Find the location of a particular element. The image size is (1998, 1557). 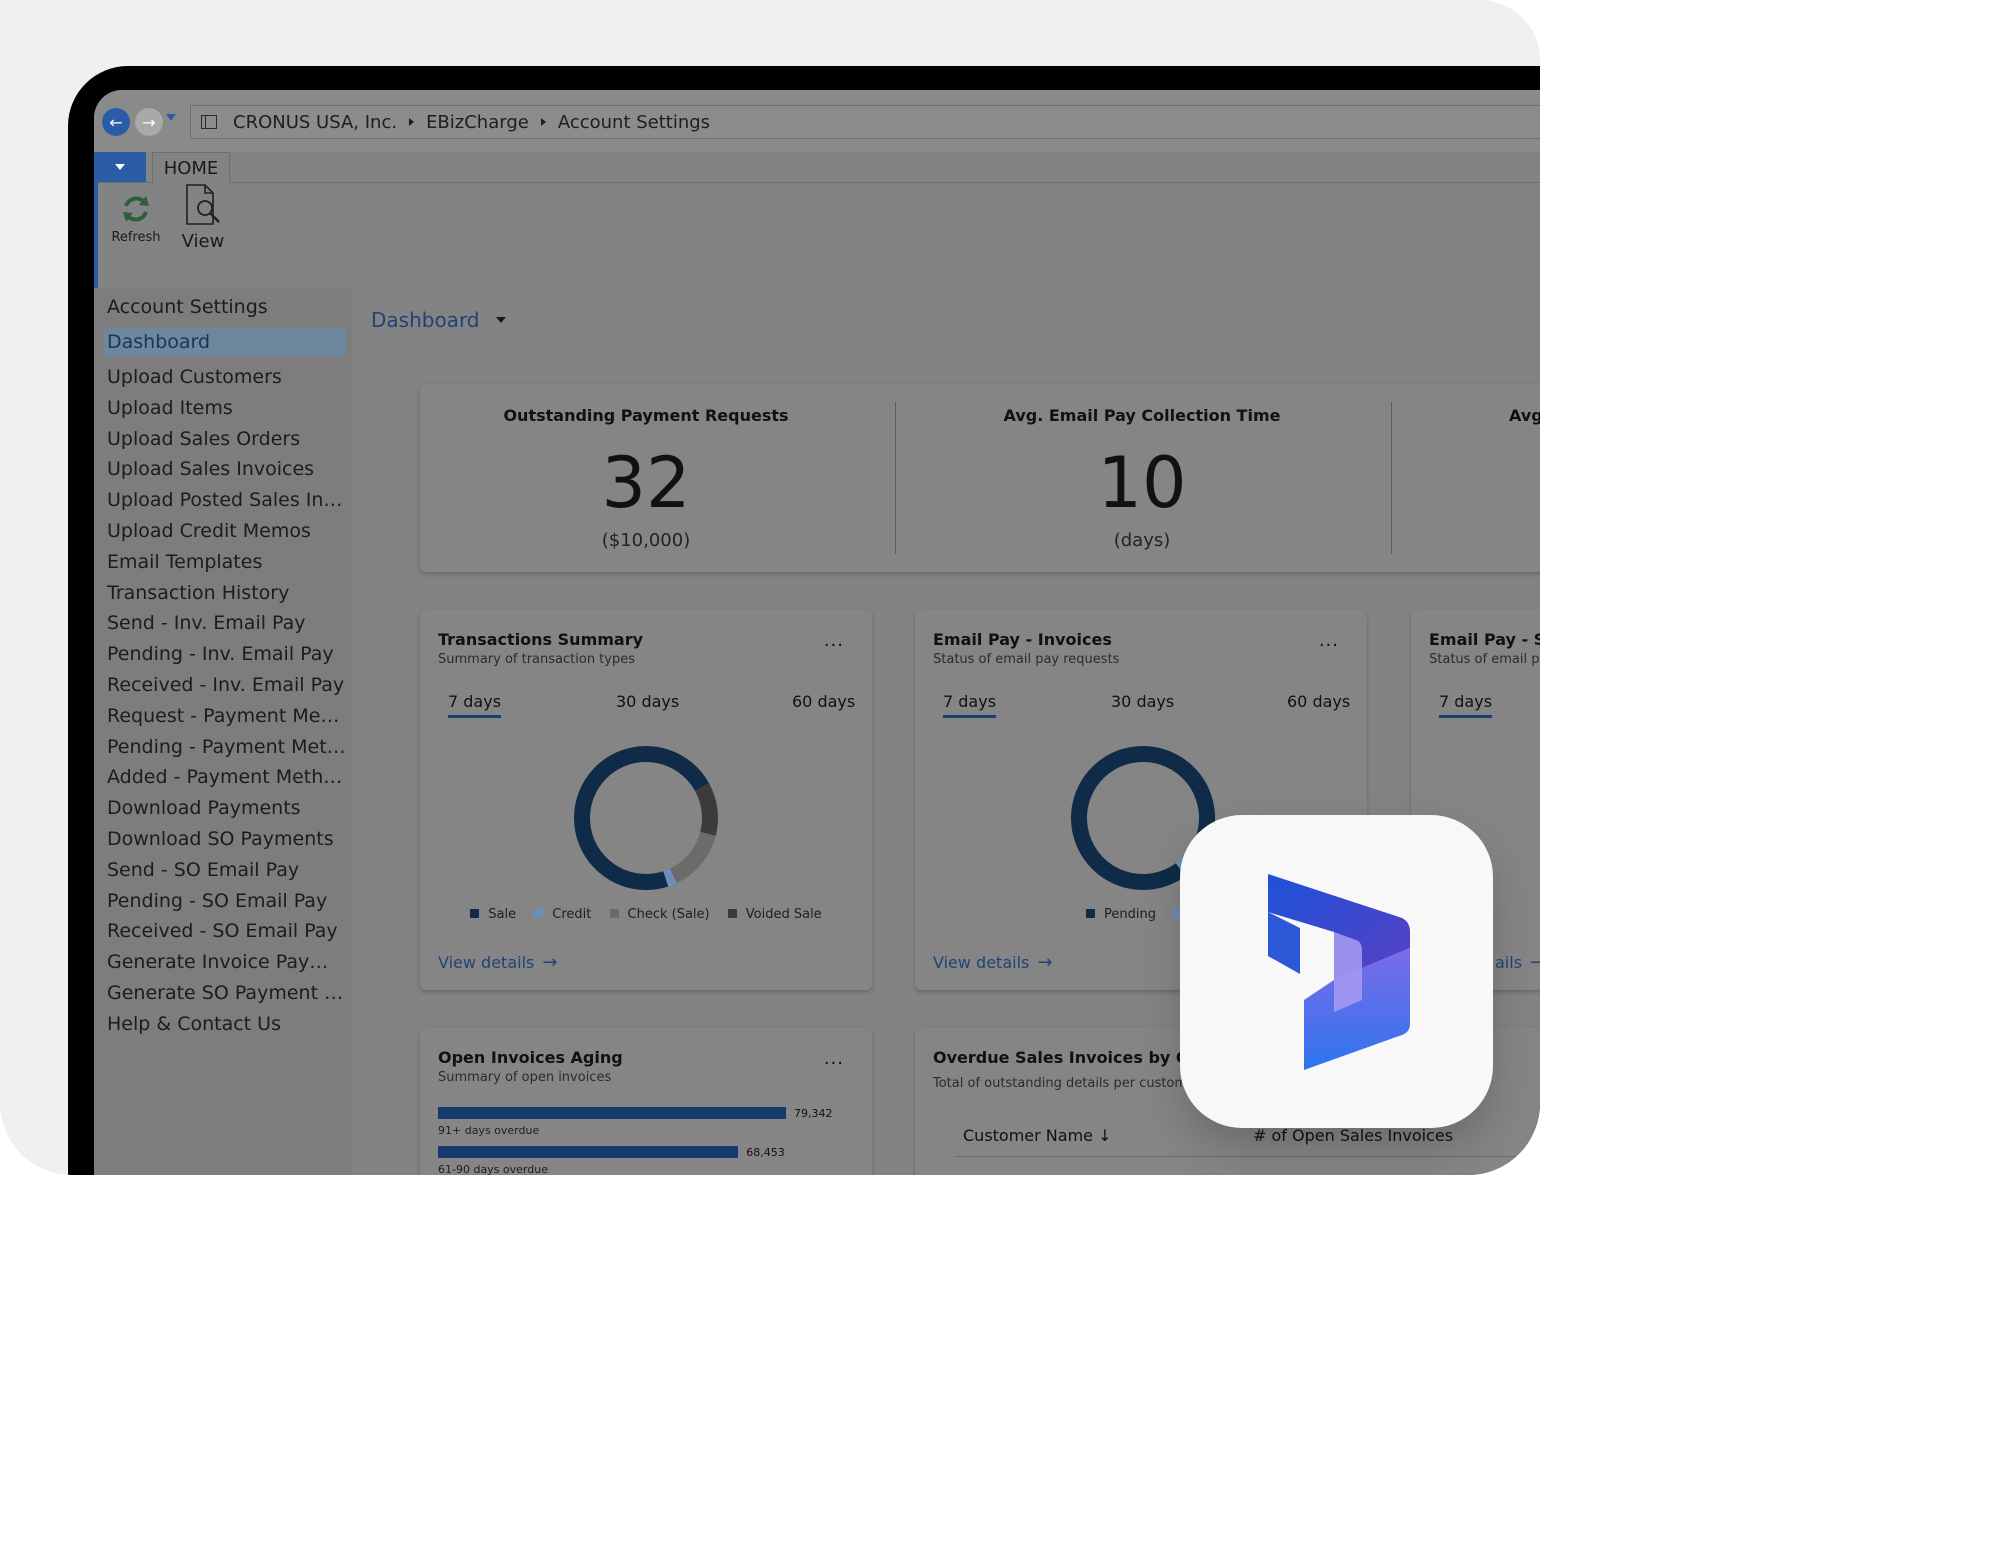

sidebar-item-transaction-history: Transaction History is located at coordinates (225, 593).